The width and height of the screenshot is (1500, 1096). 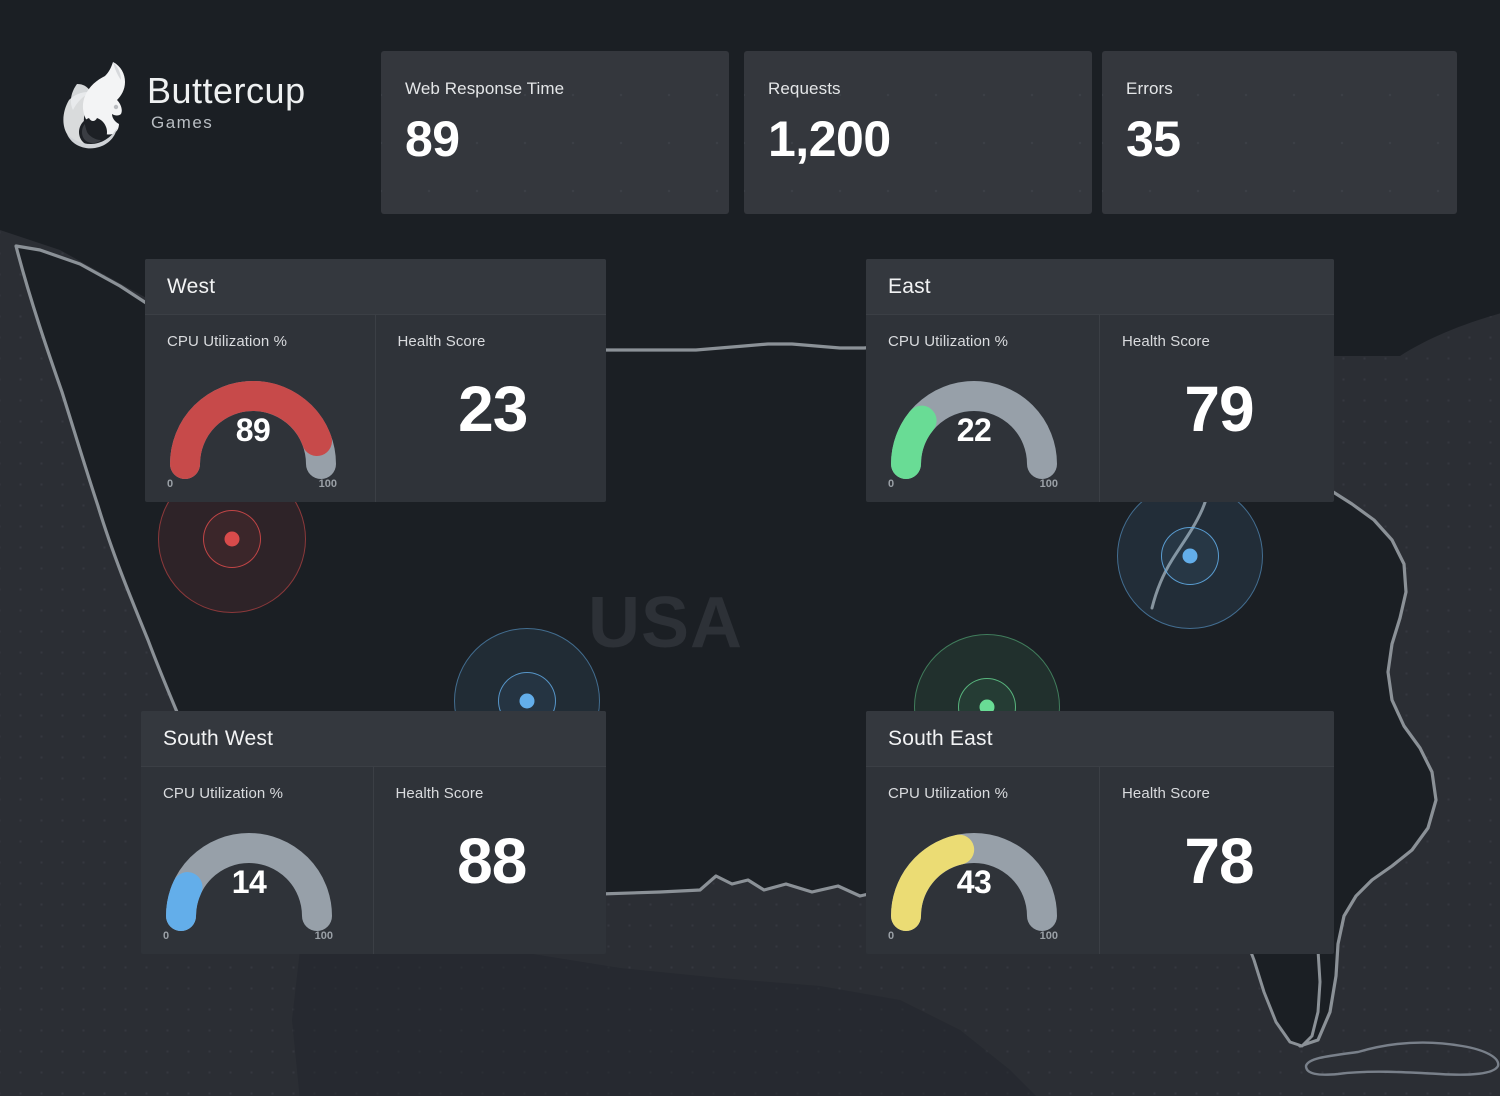 I want to click on cpu-gauge-value: 43, so click(x=974, y=882).